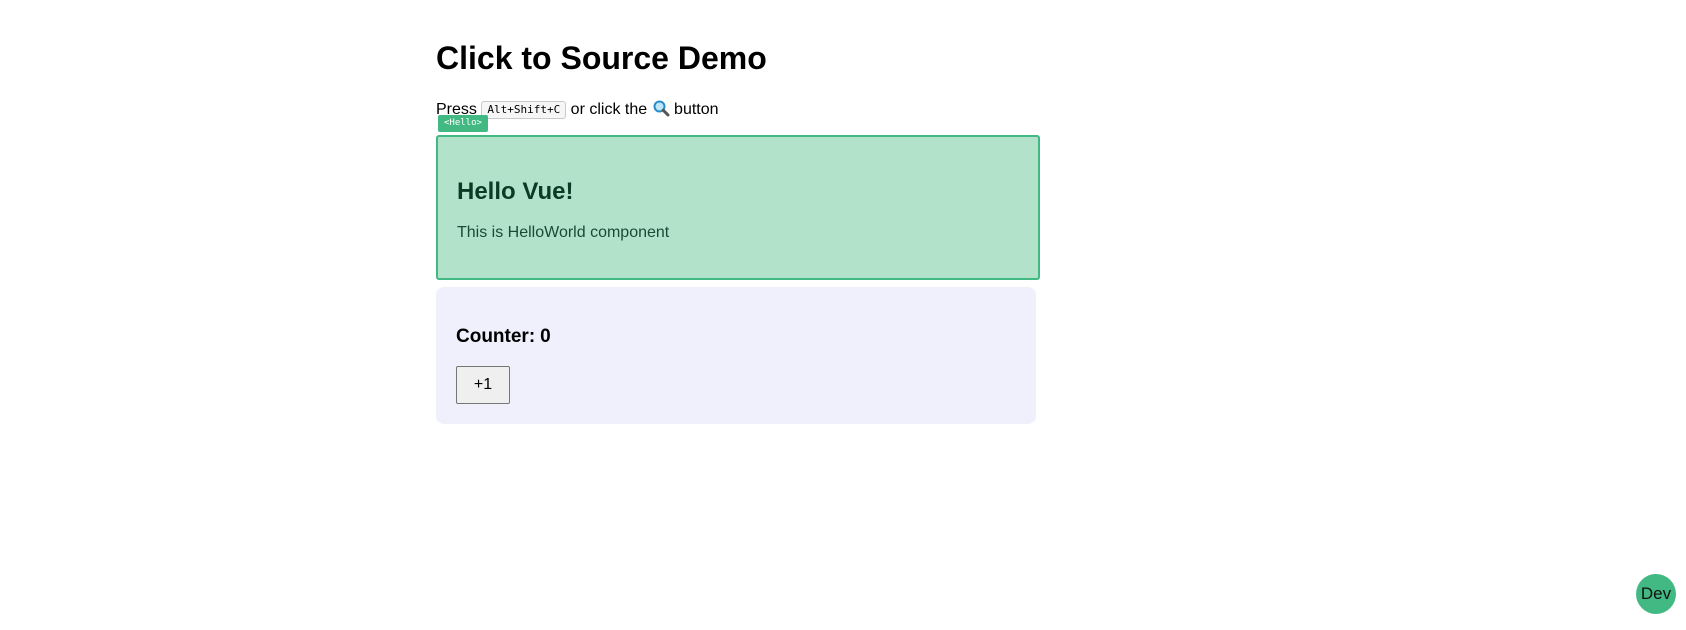 This screenshot has width=1686, height=630. Describe the element at coordinates (1656, 594) in the screenshot. I see `dev-toggle-button: Dev` at that location.